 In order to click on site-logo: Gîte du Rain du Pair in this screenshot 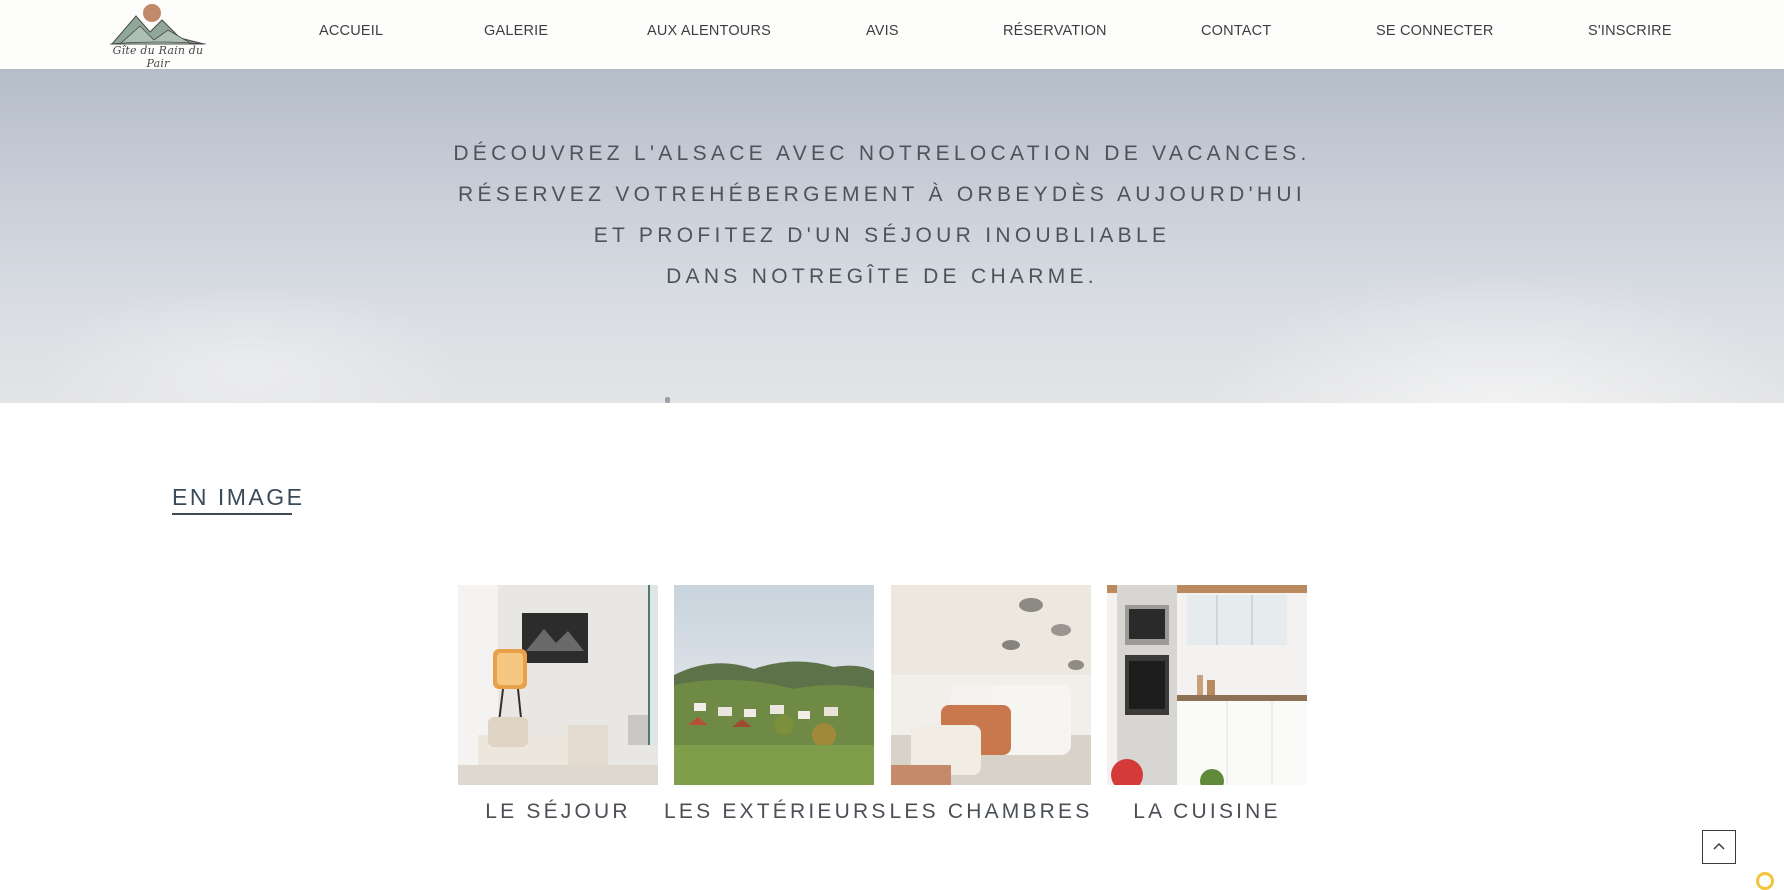, I will do `click(158, 36)`.